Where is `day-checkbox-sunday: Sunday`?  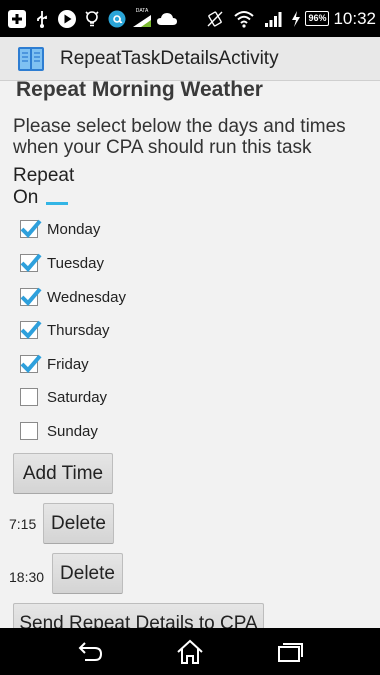
day-checkbox-sunday: Sunday is located at coordinates (59, 431).